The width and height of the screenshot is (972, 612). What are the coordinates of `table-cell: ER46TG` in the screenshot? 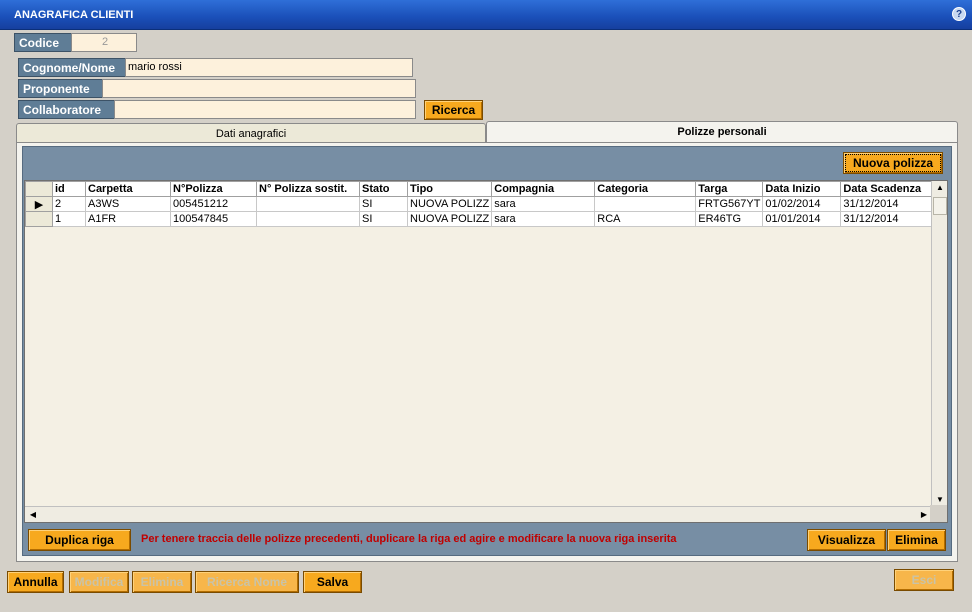 It's located at (729, 219).